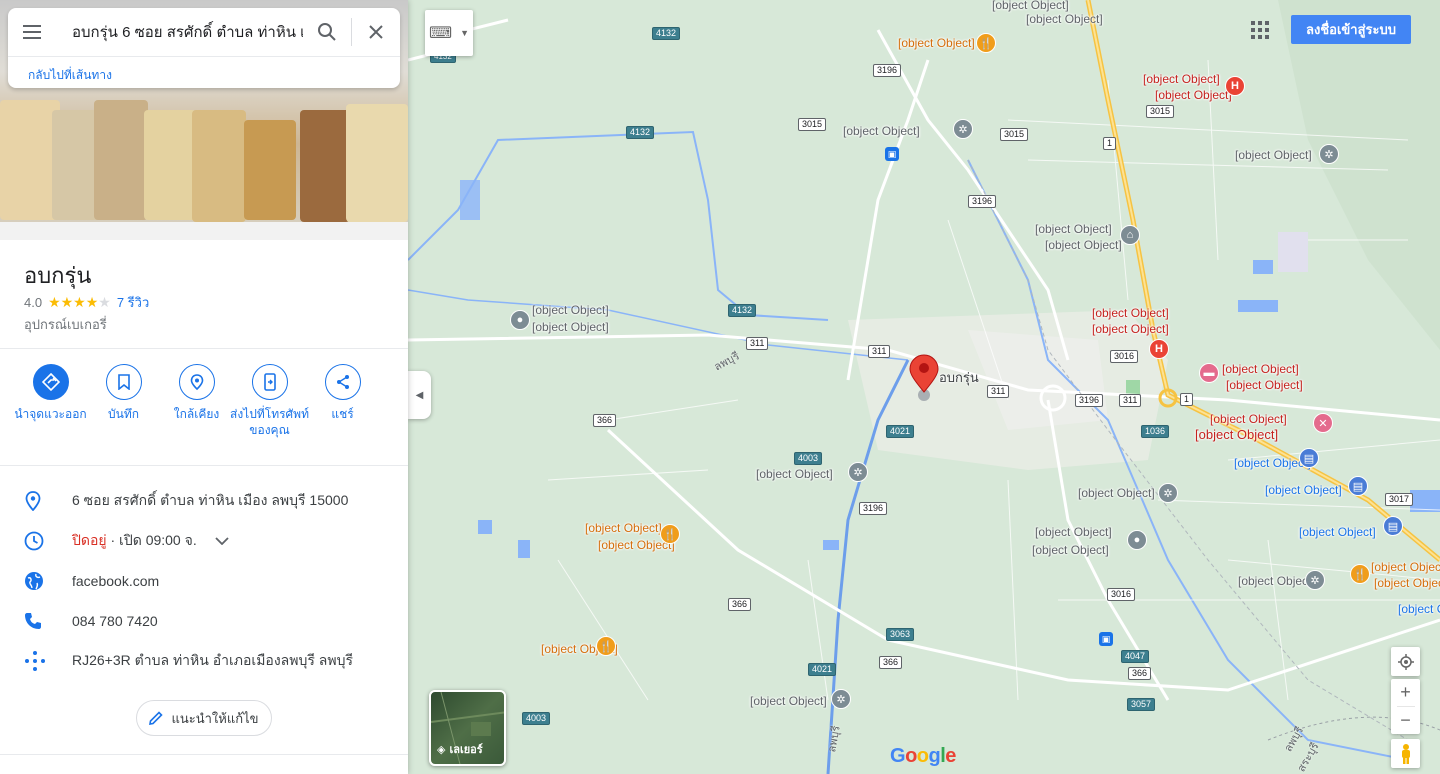 The image size is (1440, 774). What do you see at coordinates (1155, 431) in the screenshot?
I see `route-shield: 1036` at bounding box center [1155, 431].